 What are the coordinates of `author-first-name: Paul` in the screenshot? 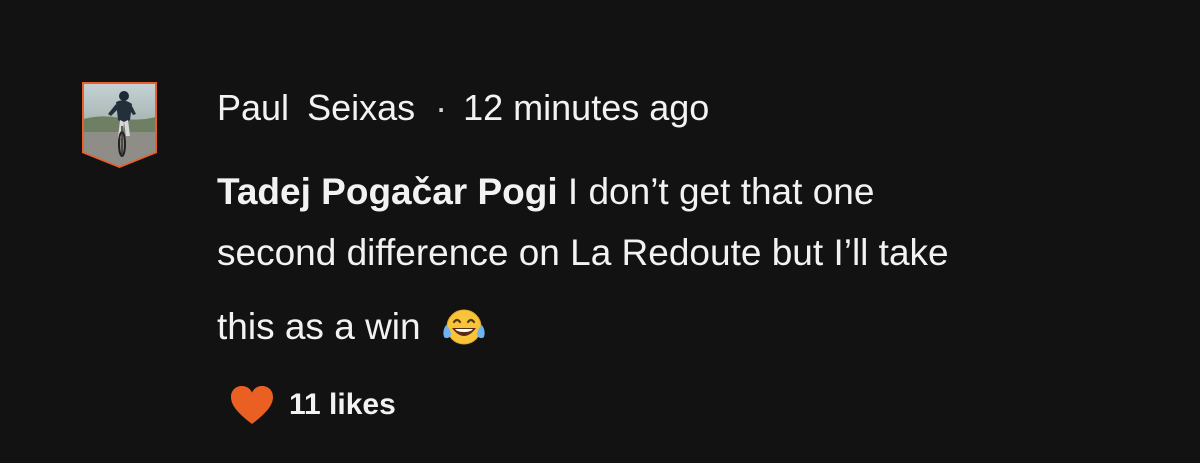 It's located at (253, 108).